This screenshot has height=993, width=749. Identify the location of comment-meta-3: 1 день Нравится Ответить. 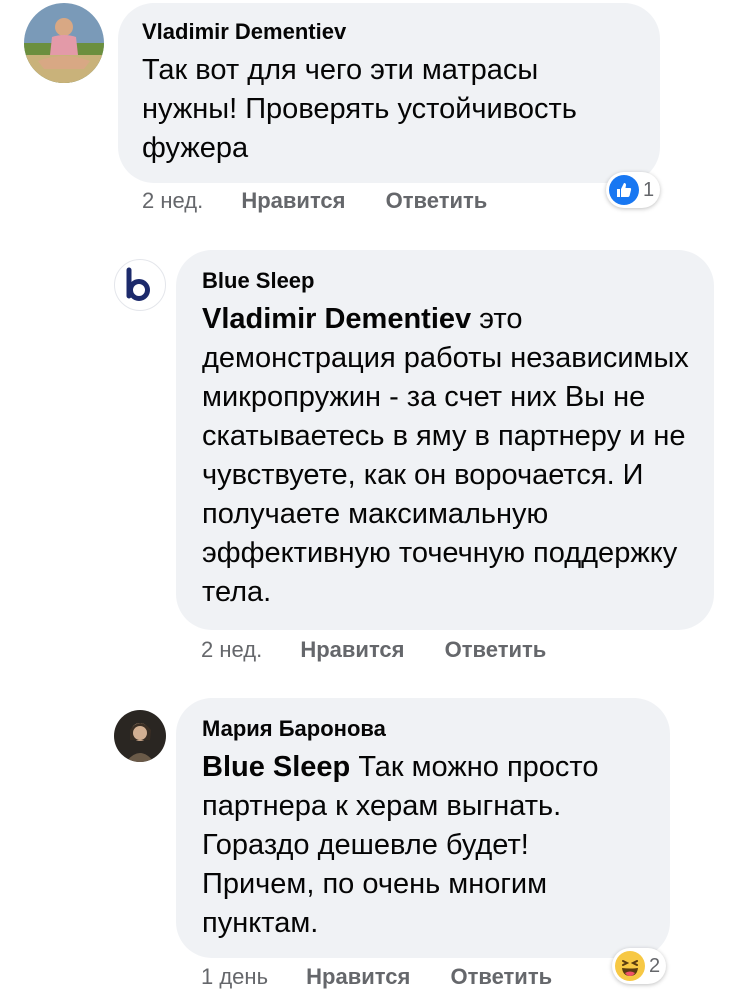
(376, 977).